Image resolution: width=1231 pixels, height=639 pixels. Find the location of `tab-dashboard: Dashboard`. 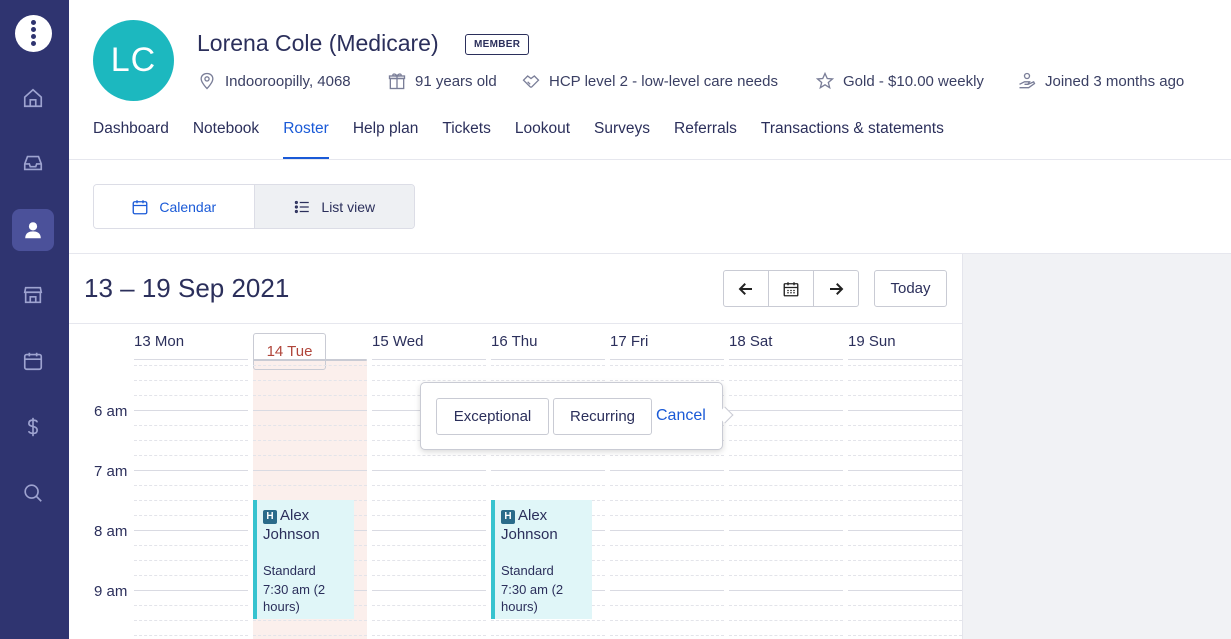

tab-dashboard: Dashboard is located at coordinates (131, 139).